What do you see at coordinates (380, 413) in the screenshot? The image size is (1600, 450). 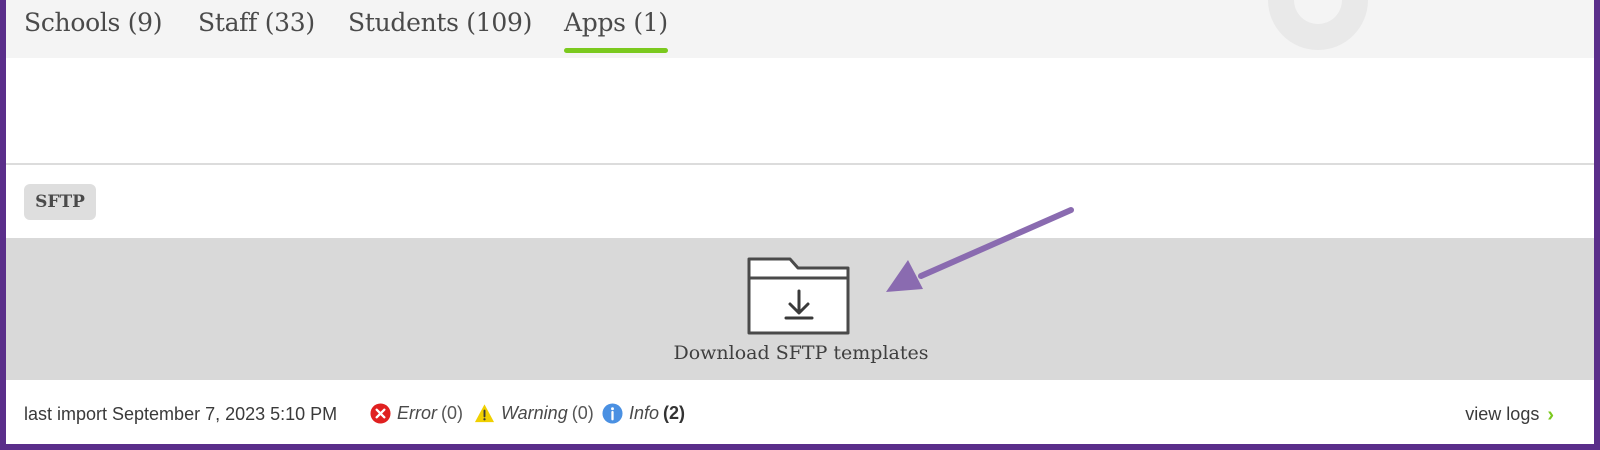 I see `error-icon` at bounding box center [380, 413].